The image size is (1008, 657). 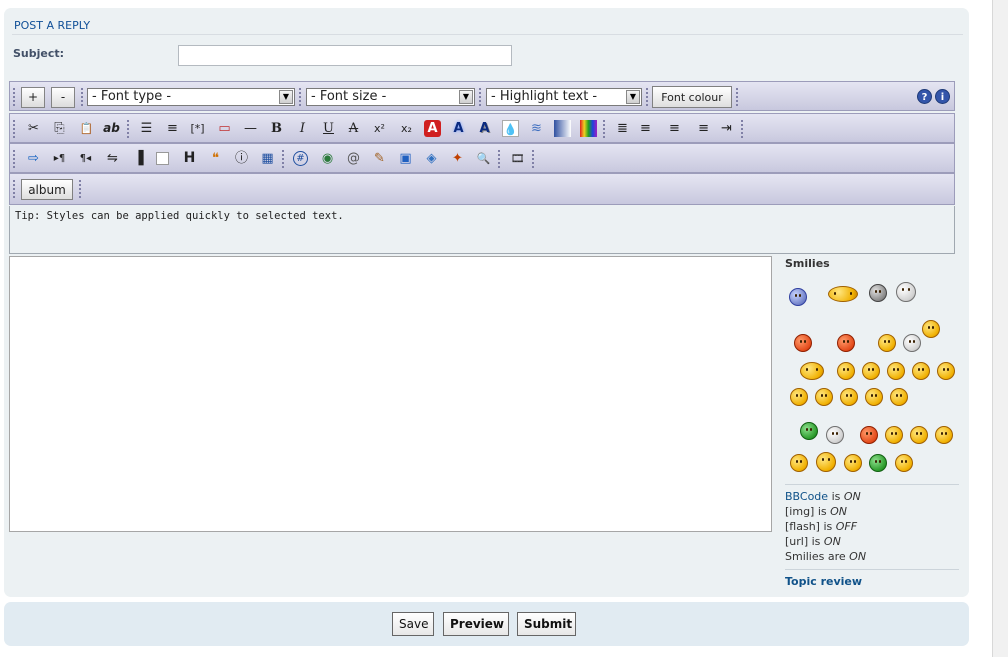 I want to click on zoom-icon: 🔍, so click(x=483, y=158).